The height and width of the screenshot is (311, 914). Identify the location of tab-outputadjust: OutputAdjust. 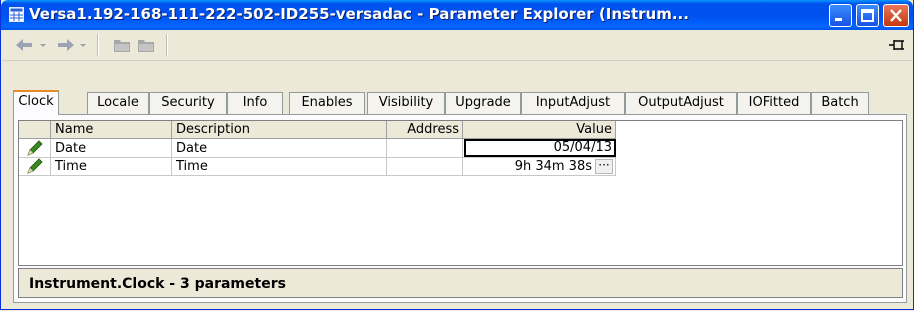
(681, 103).